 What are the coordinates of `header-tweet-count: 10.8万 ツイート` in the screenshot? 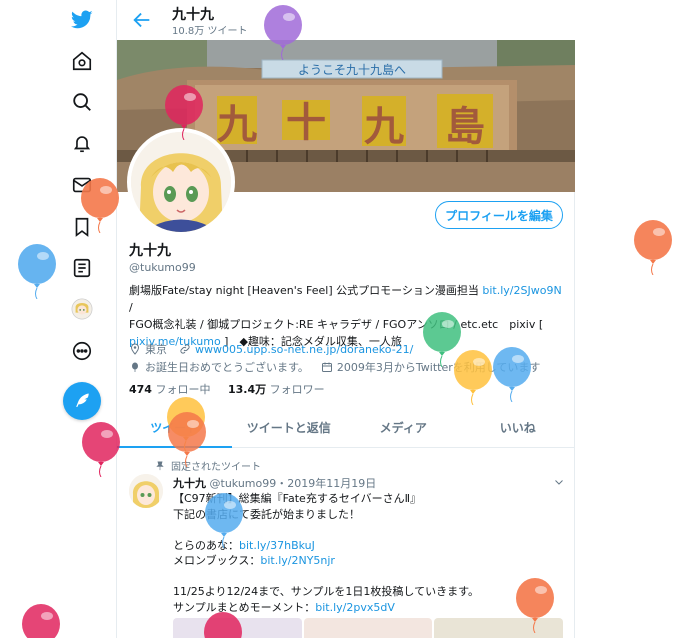 It's located at (210, 31).